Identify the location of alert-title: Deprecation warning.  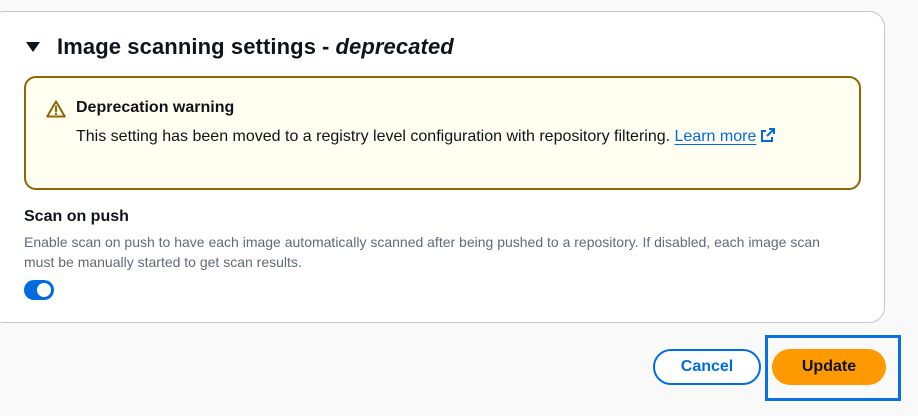
(155, 107).